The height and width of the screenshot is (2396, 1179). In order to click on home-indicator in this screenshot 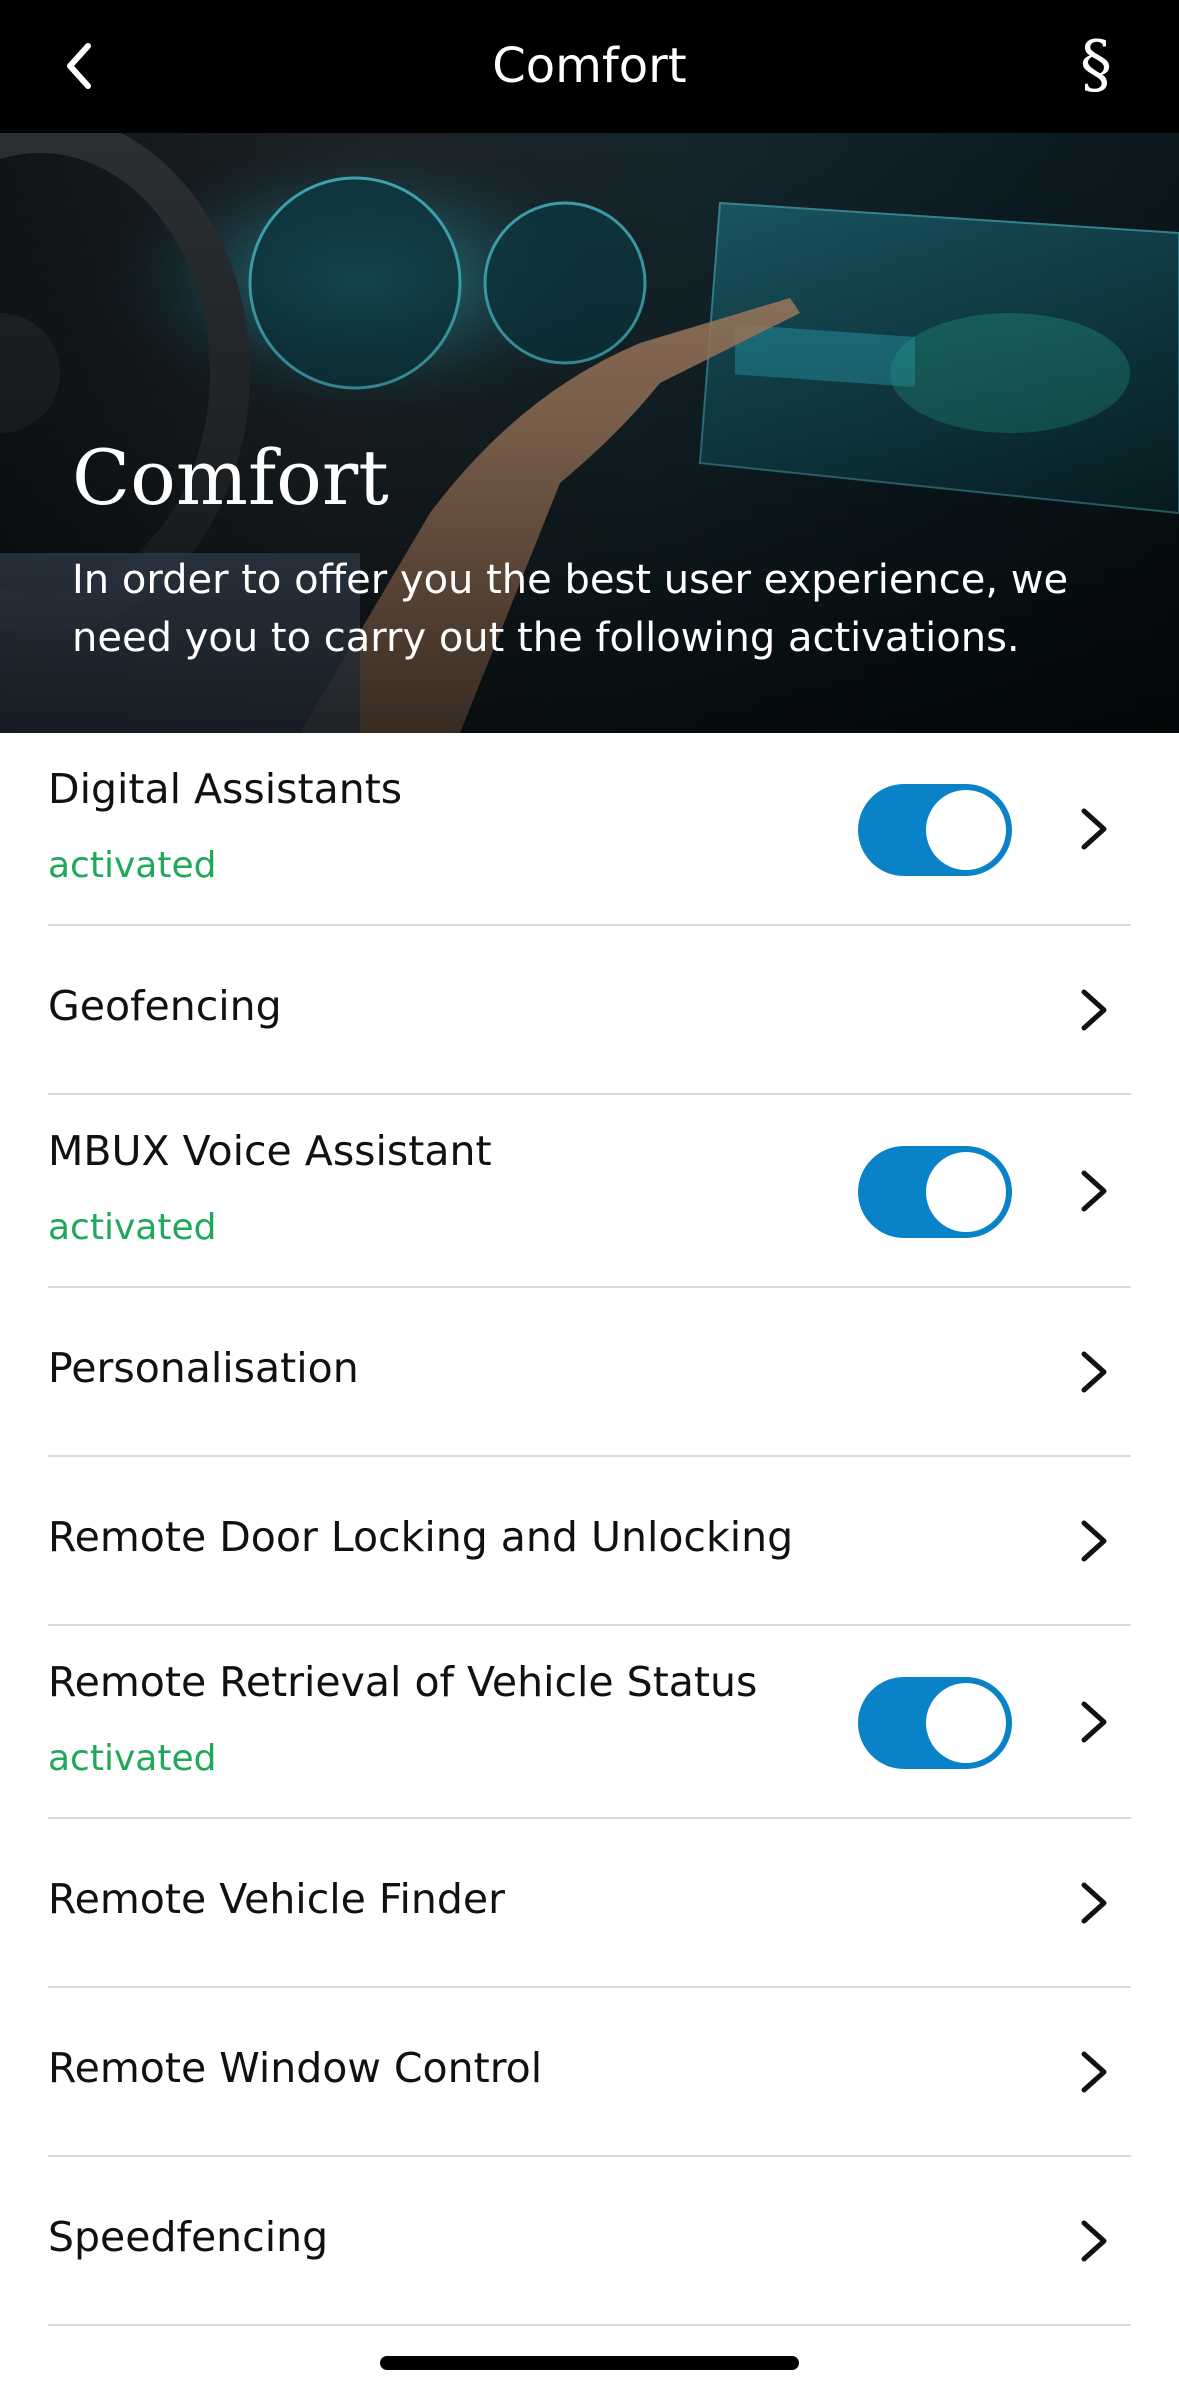, I will do `click(589, 2363)`.